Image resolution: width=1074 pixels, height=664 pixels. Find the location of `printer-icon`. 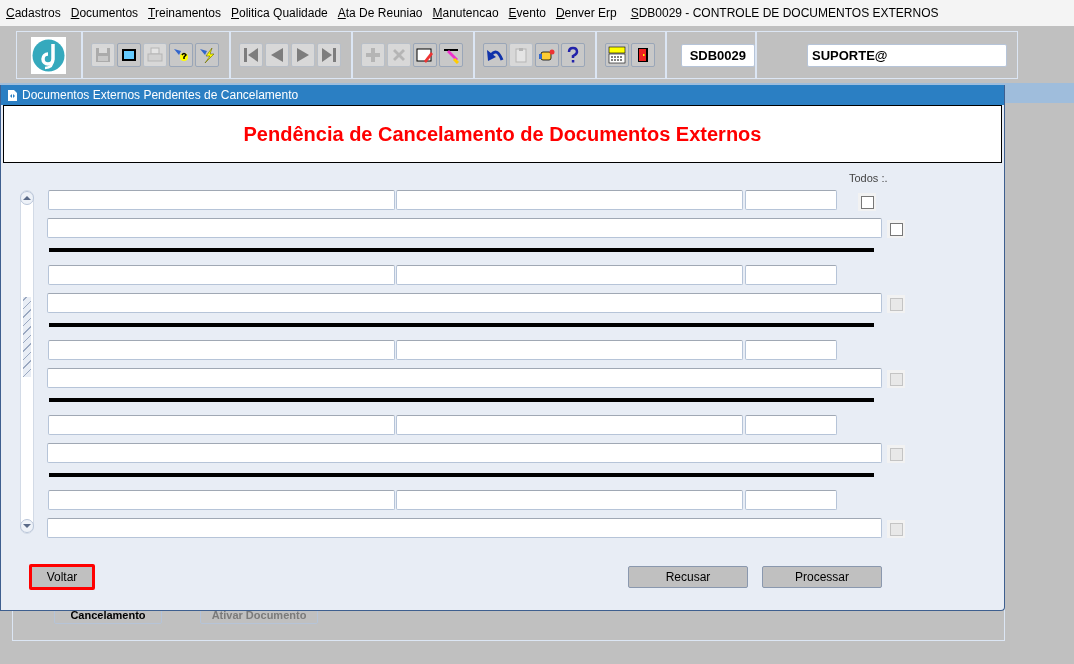

printer-icon is located at coordinates (154, 55).